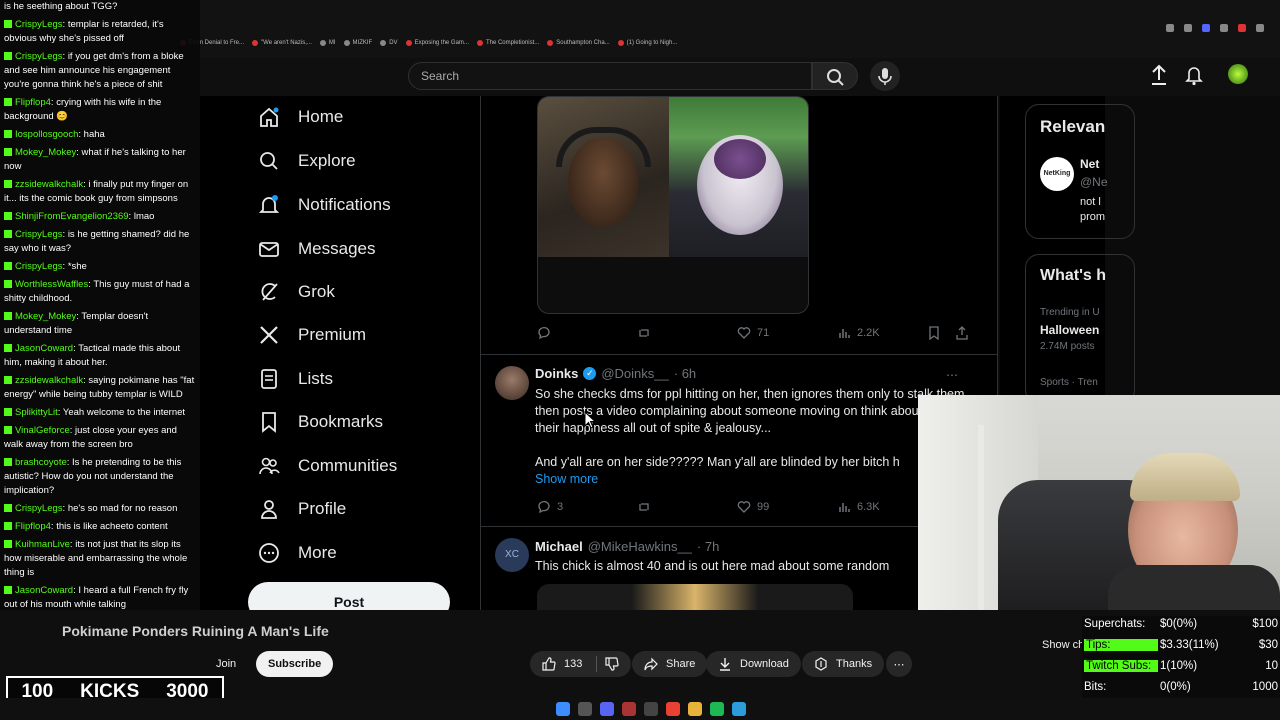 This screenshot has height=720, width=1280. Describe the element at coordinates (46, 134) in the screenshot. I see `chat-username: Iospollosgooch` at that location.